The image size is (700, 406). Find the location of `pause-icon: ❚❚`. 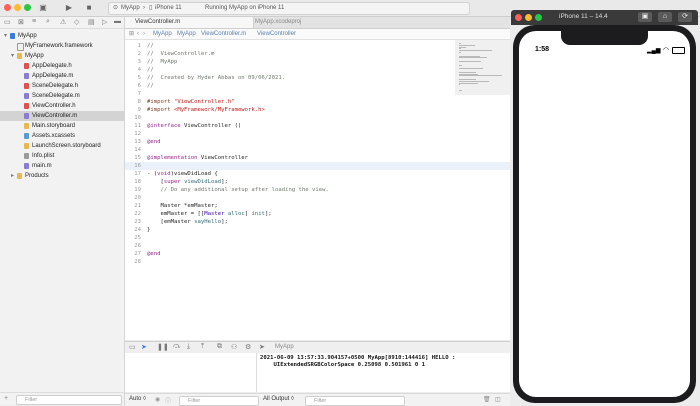

pause-icon: ❚❚ is located at coordinates (163, 347).